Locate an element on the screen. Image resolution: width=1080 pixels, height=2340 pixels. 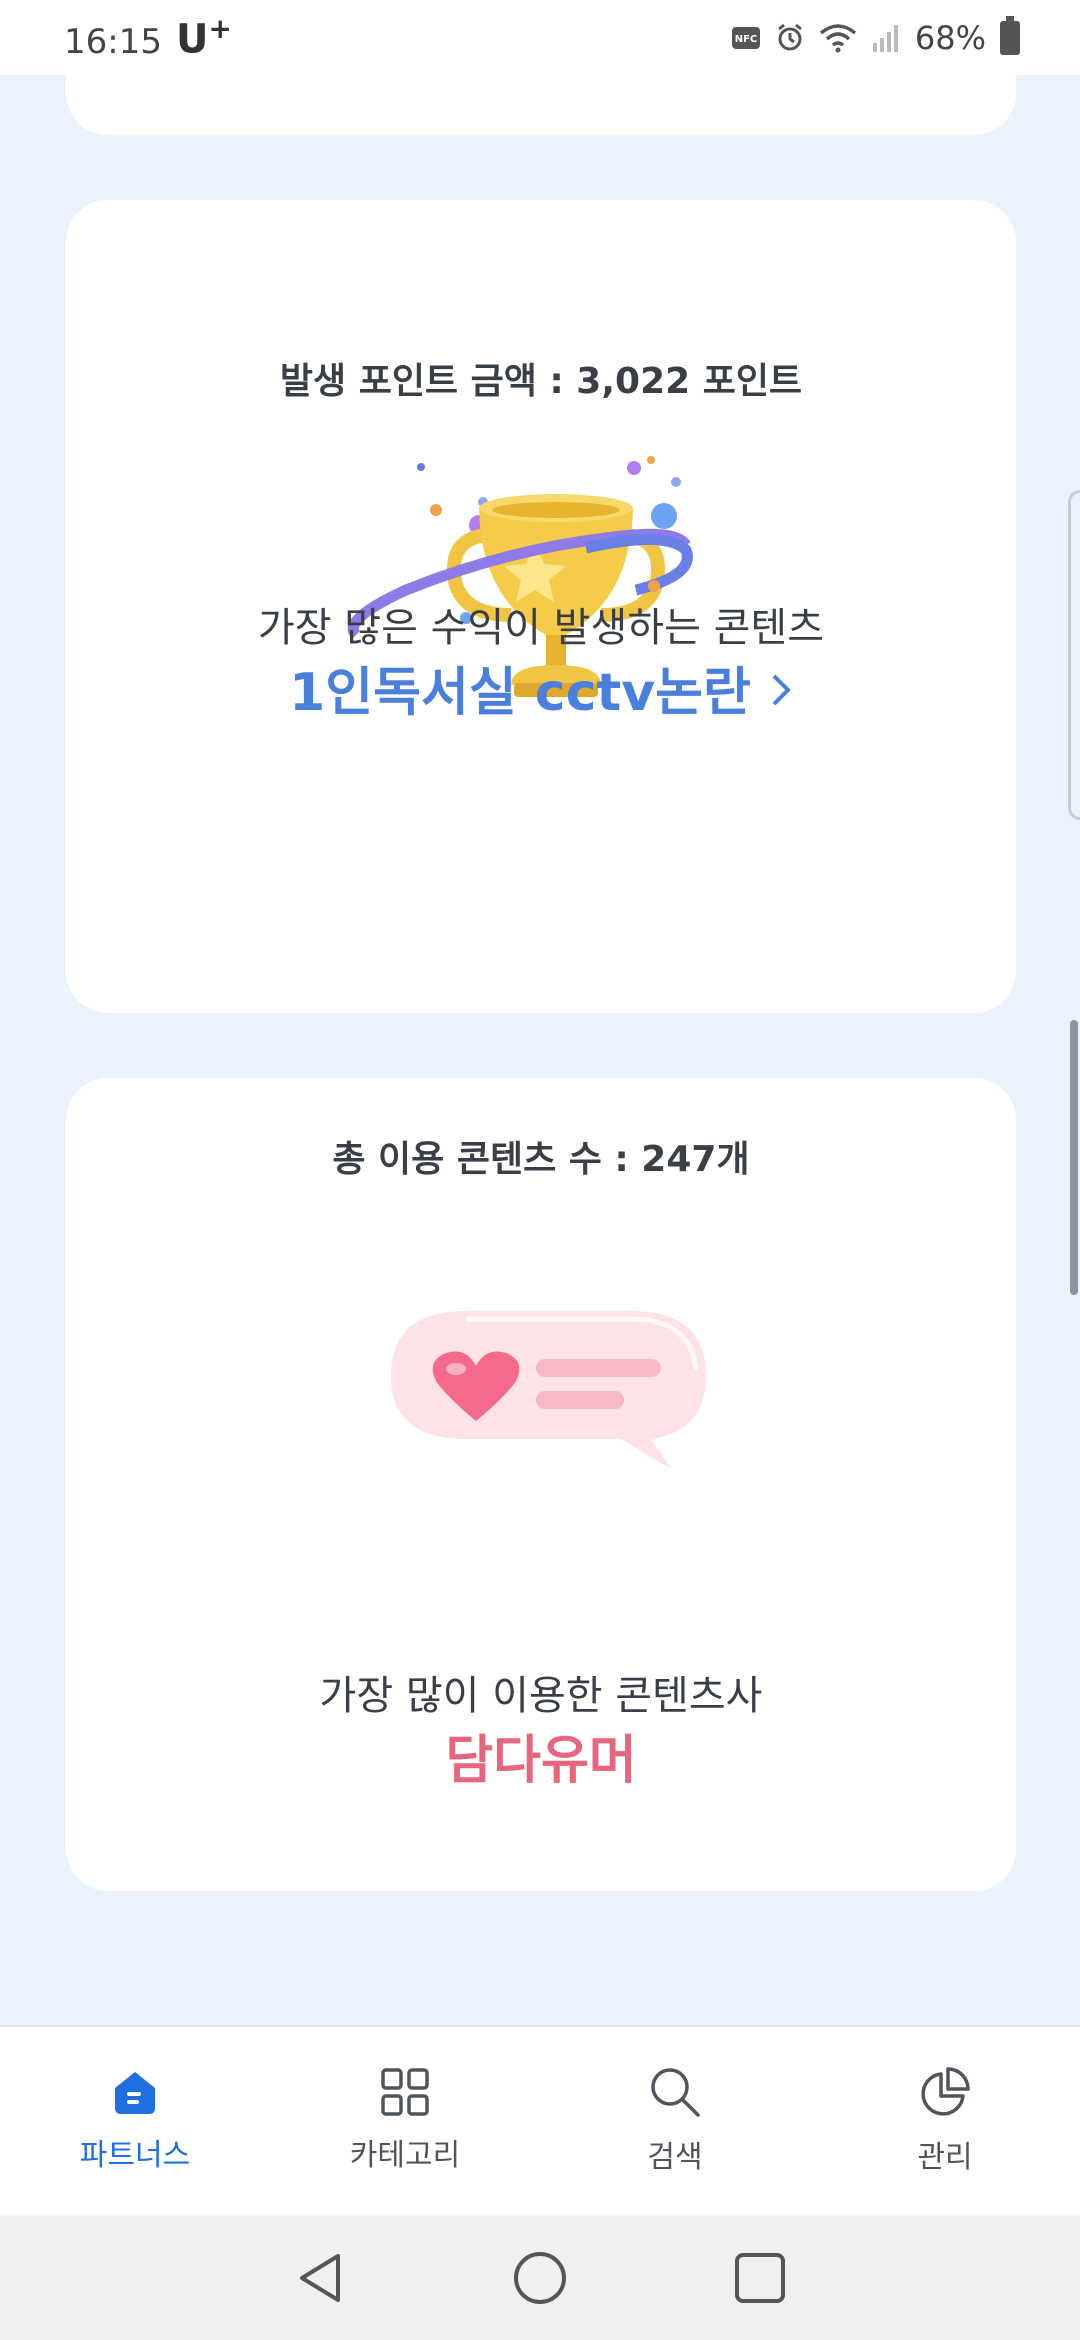
status-right: NFC 68% is located at coordinates (875, 36).